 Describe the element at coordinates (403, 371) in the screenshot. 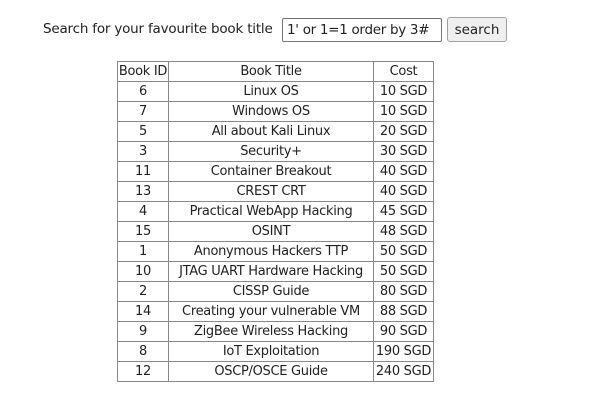

I see `cell-cost: 240 SGD` at that location.